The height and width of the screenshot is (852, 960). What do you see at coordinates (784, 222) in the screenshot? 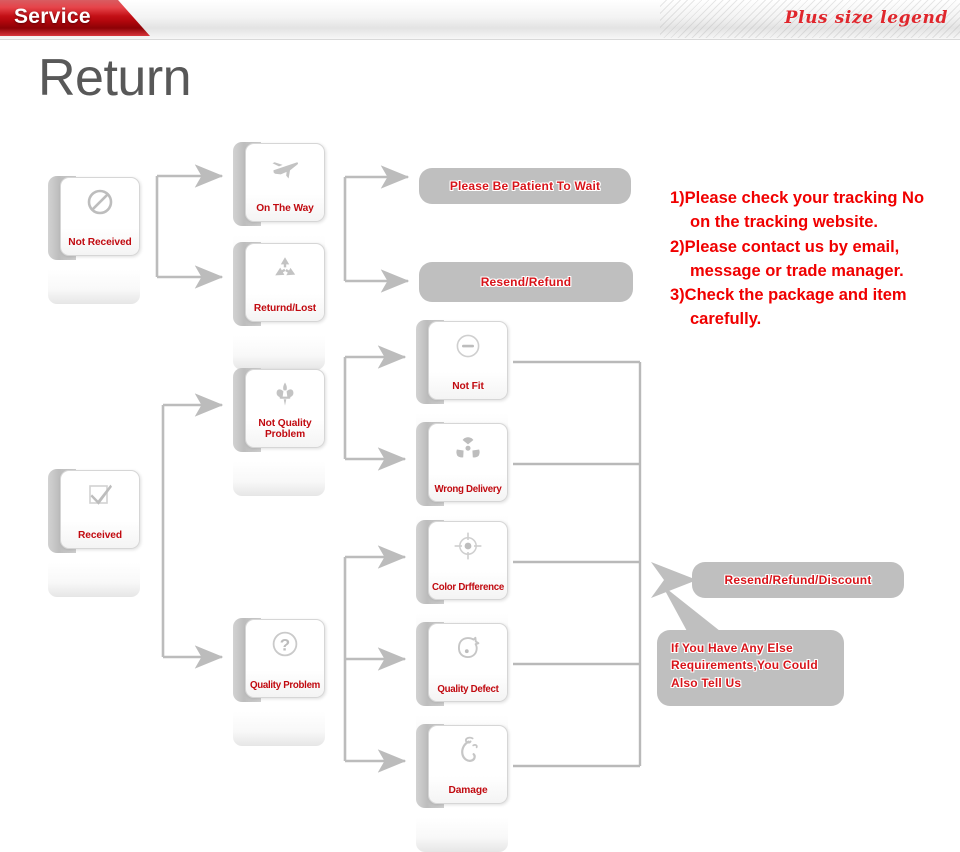
I see `instruction-1-cont: on the tracking website.` at bounding box center [784, 222].